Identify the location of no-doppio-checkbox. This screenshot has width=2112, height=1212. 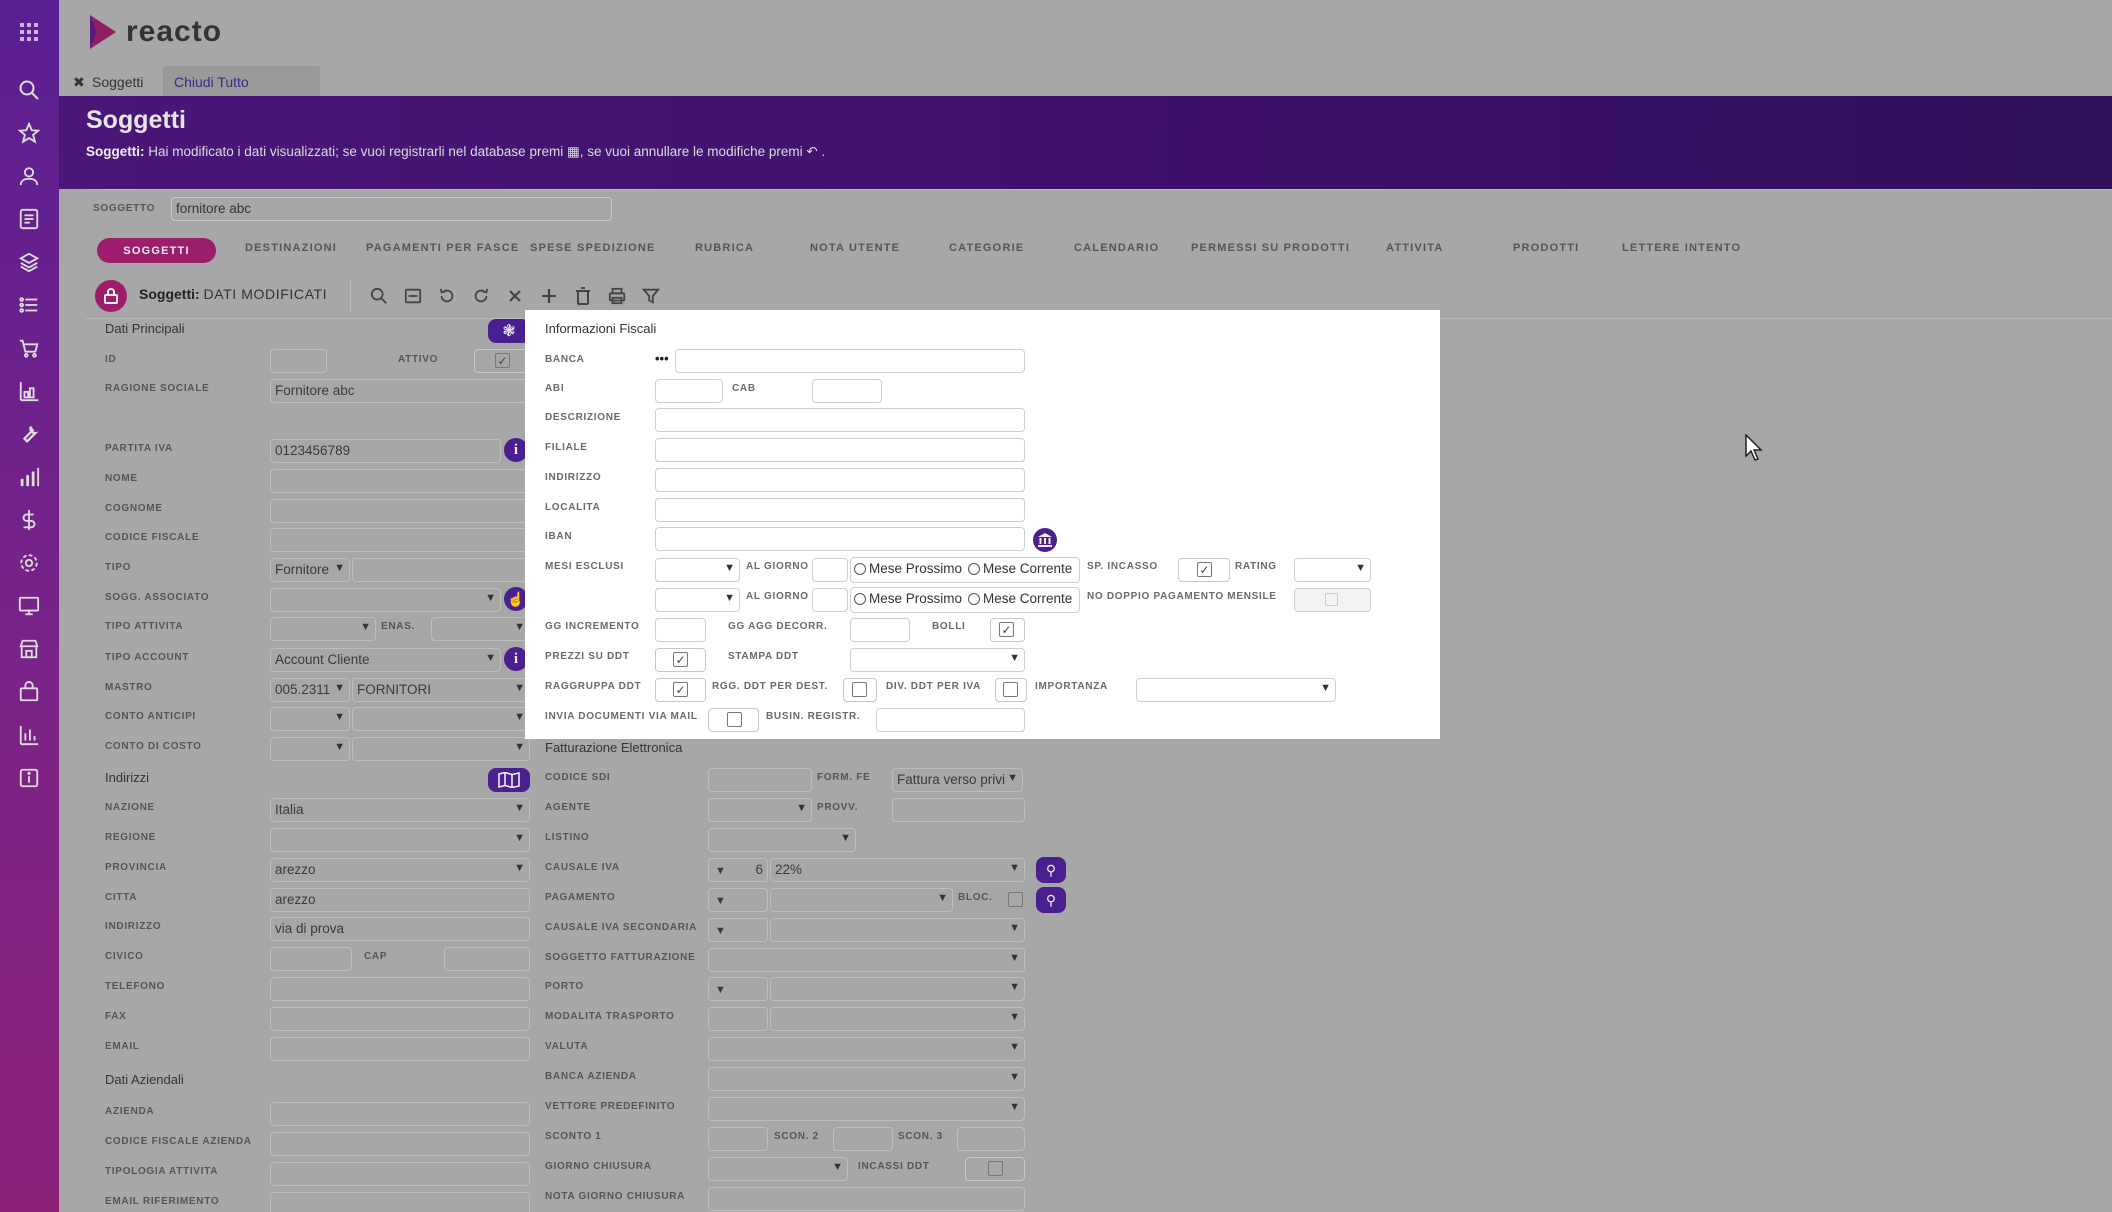
(1331, 599).